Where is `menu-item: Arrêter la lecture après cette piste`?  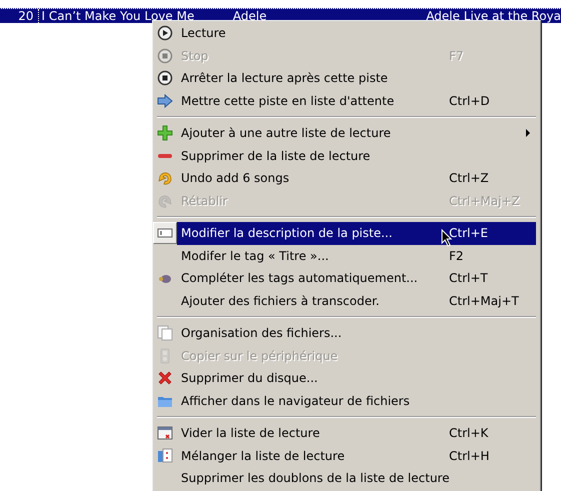 menu-item: Arrêter la lecture après cette piste is located at coordinates (356, 78).